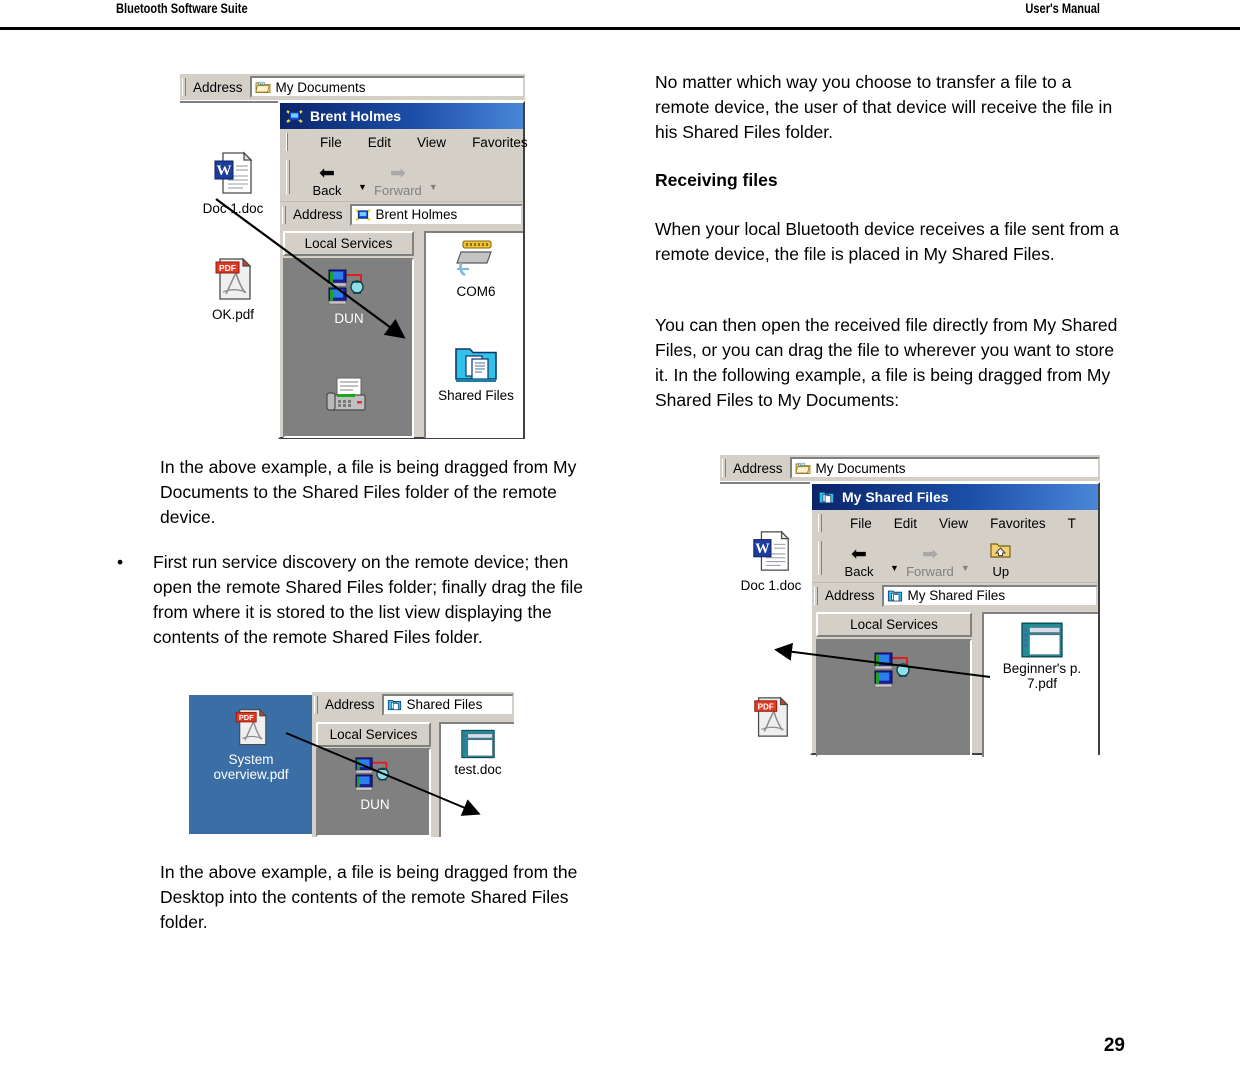  Describe the element at coordinates (500, 142) in the screenshot. I see `fig1-menu-favorites: Favorites` at that location.